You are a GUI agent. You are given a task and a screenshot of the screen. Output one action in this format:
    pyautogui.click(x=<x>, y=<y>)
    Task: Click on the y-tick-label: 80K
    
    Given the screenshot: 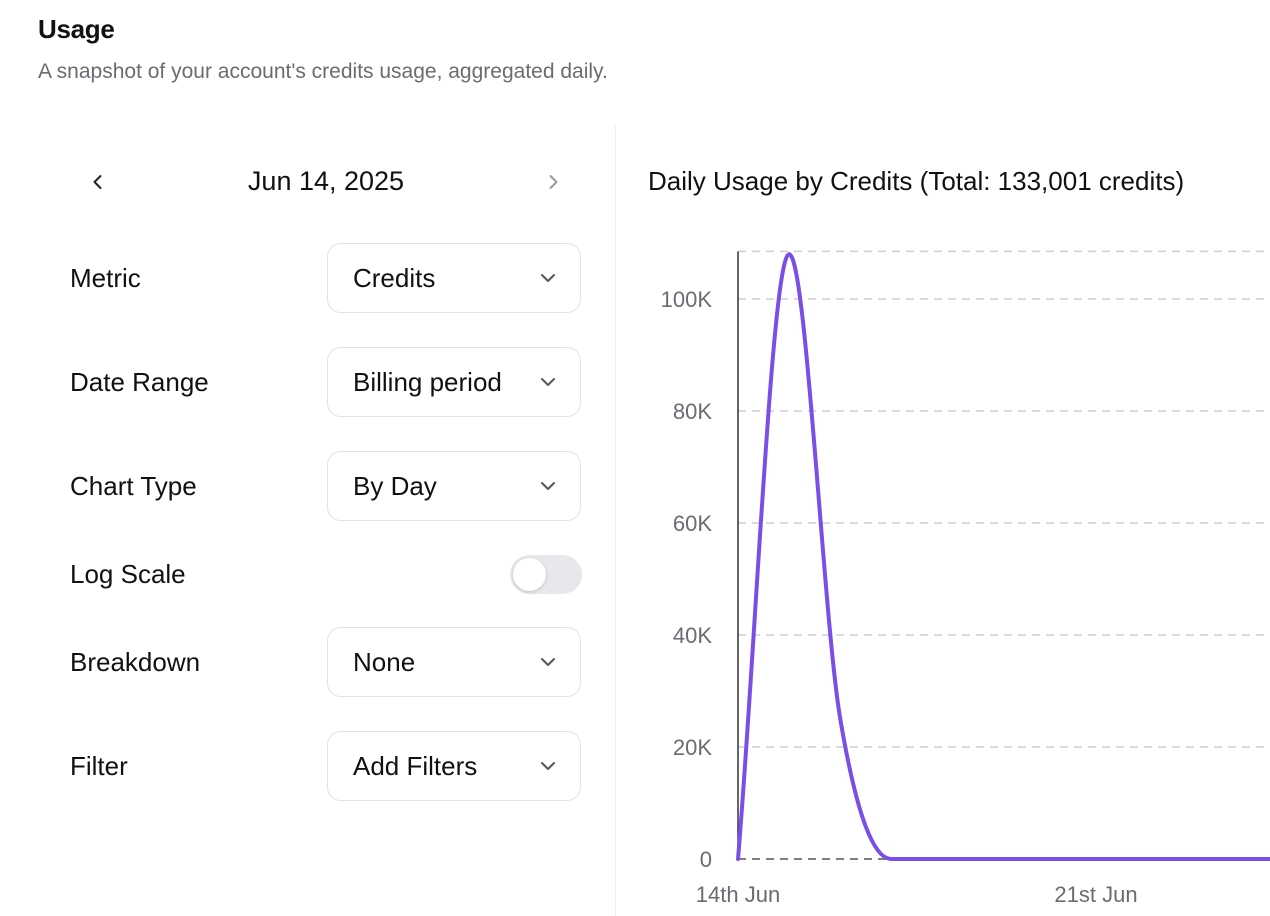 What is the action you would take?
    pyautogui.click(x=692, y=411)
    